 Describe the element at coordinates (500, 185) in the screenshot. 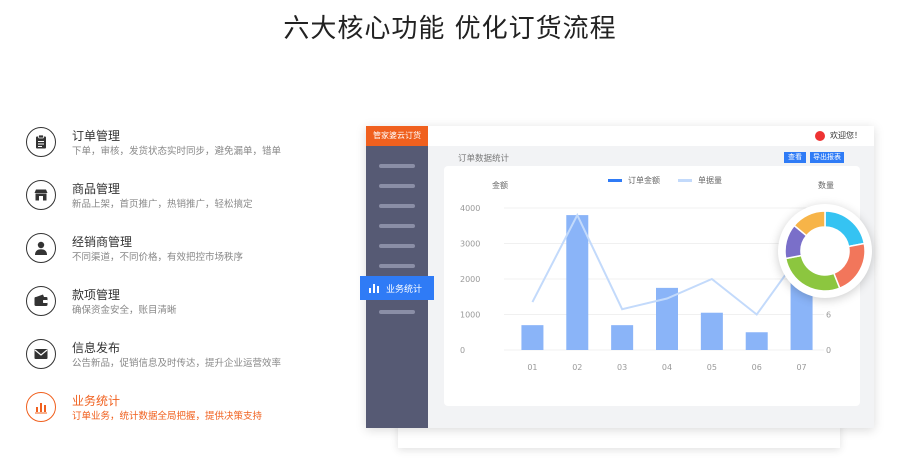

I see `y-axis-label: 金额` at that location.